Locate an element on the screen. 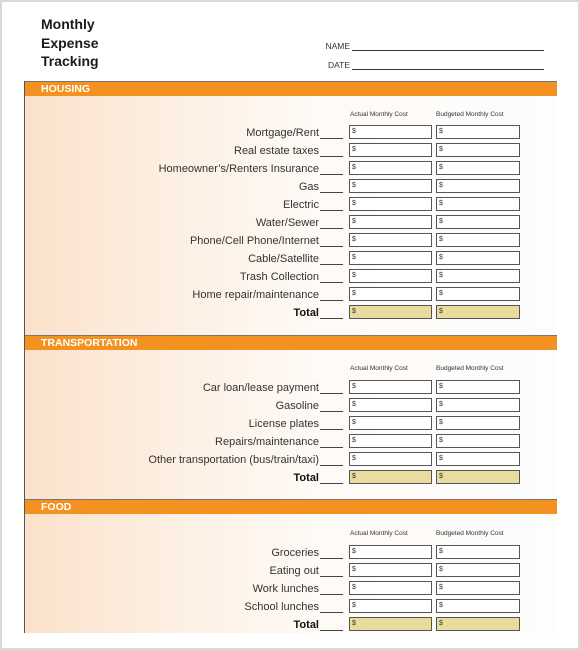  expense-label: Repairs/maintenance is located at coordinates (267, 442).